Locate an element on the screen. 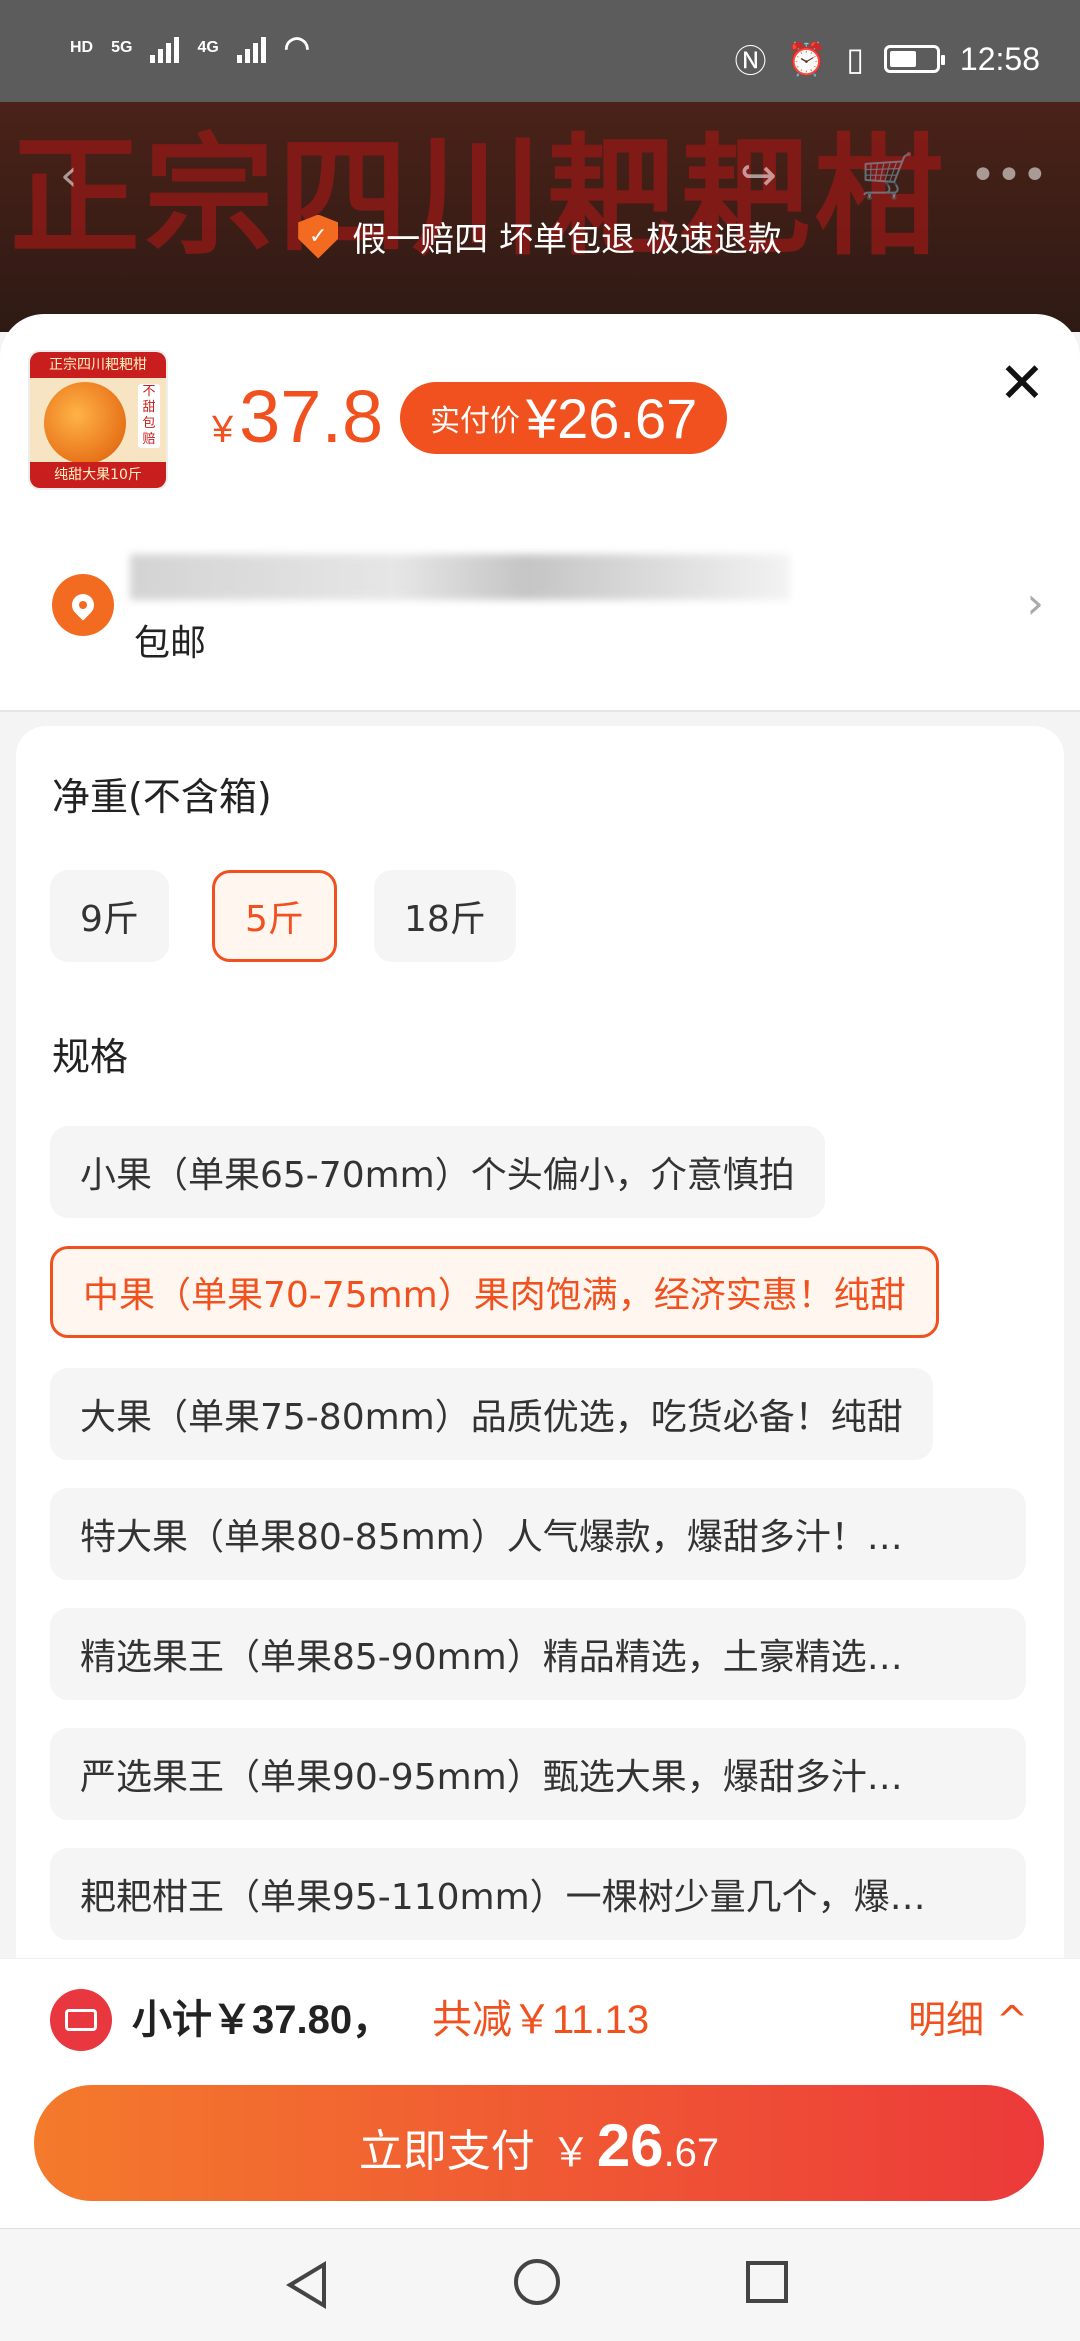 Image resolution: width=1080 pixels, height=2341 pixels. status-right: Ⓝ ⏰ ▯ 12:58 is located at coordinates (887, 59).